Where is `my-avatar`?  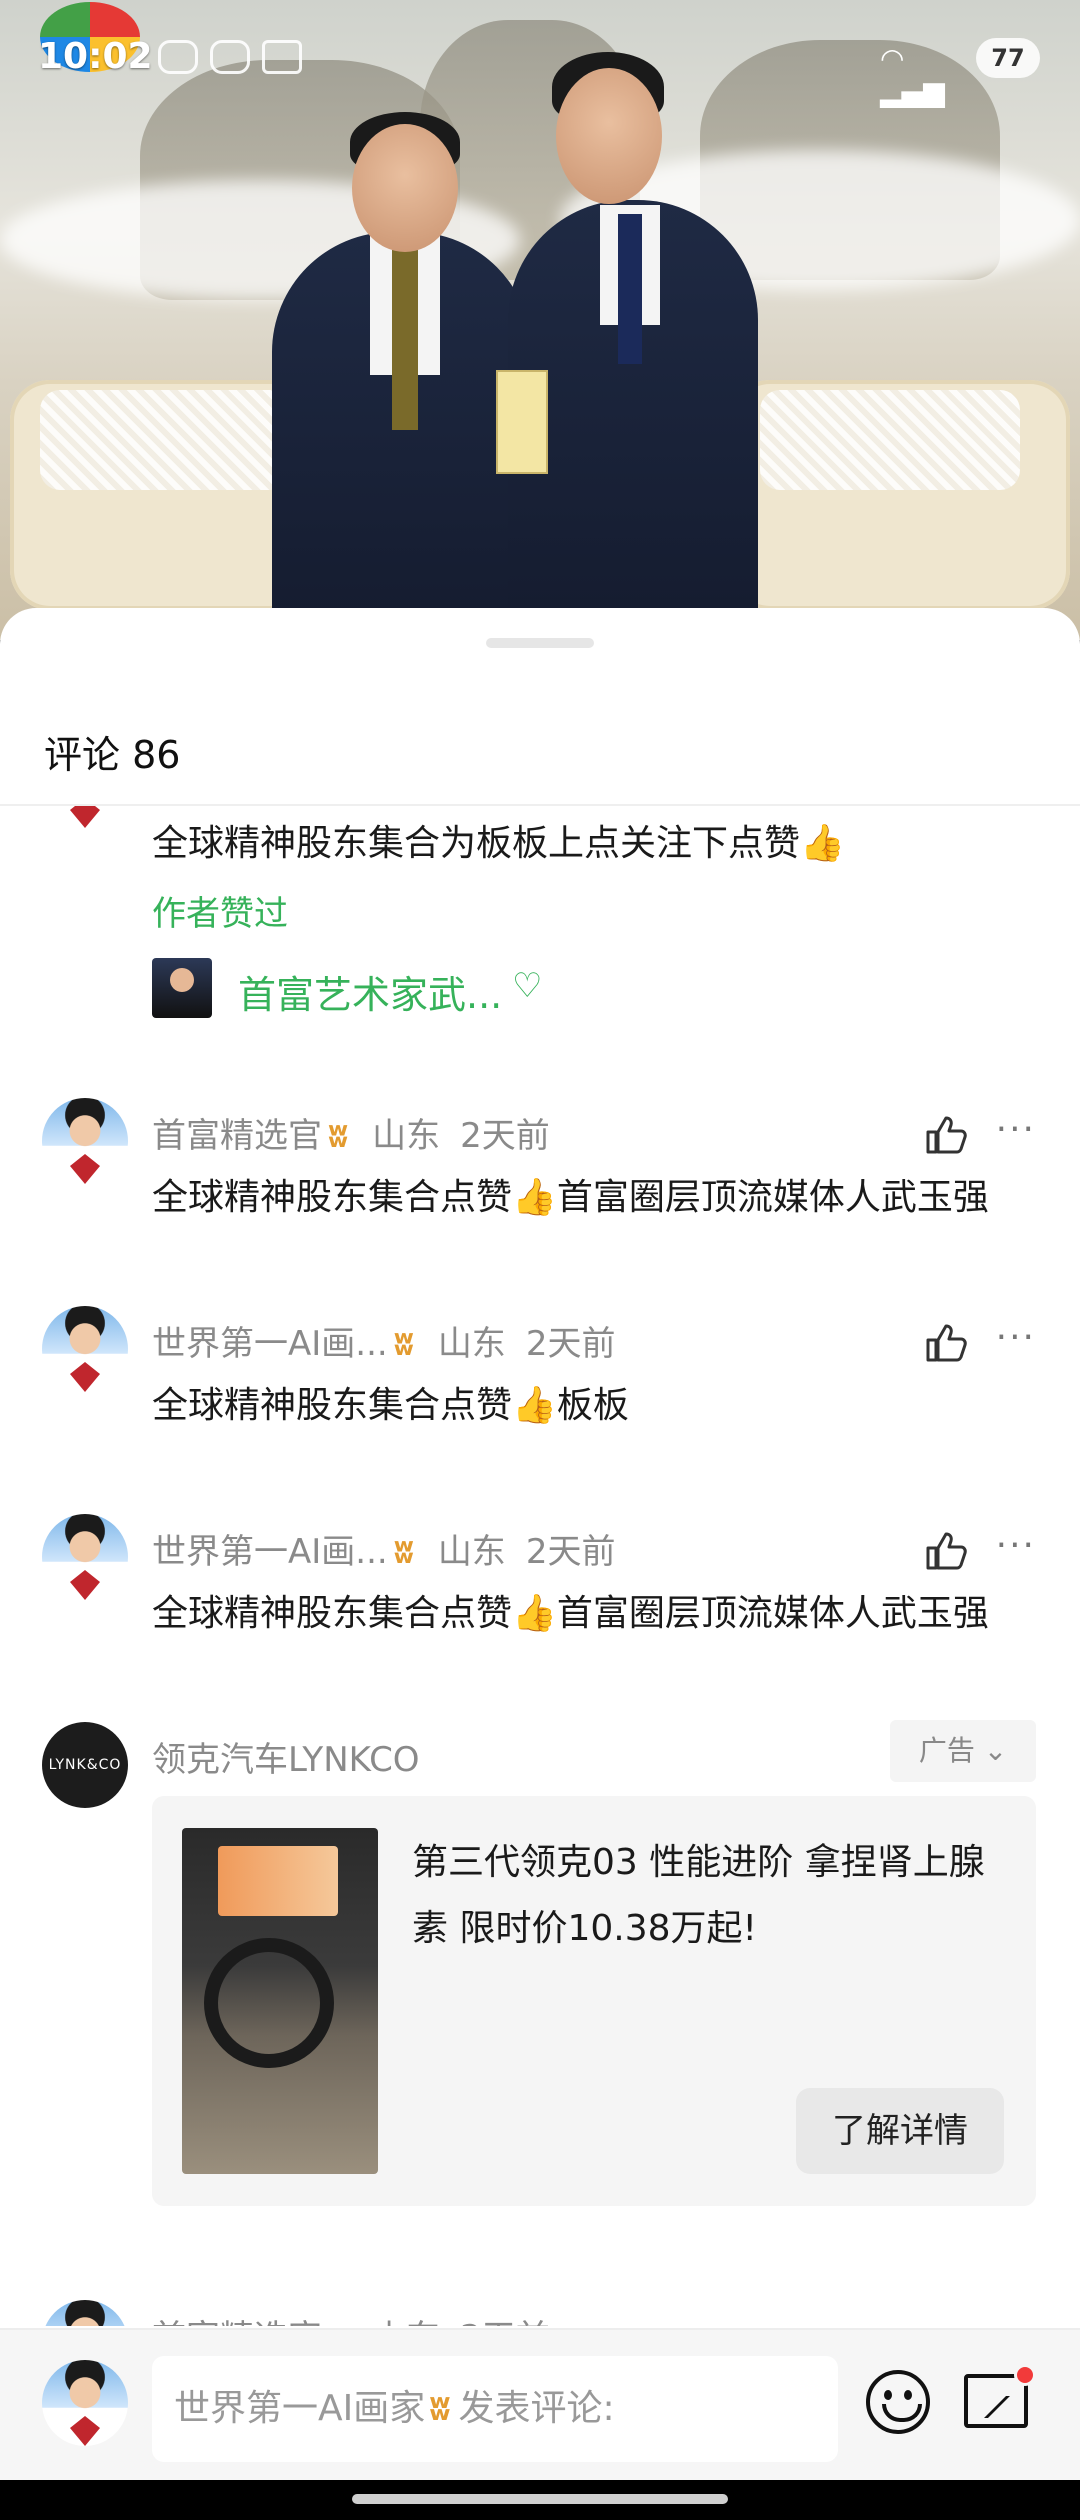 my-avatar is located at coordinates (85, 2403).